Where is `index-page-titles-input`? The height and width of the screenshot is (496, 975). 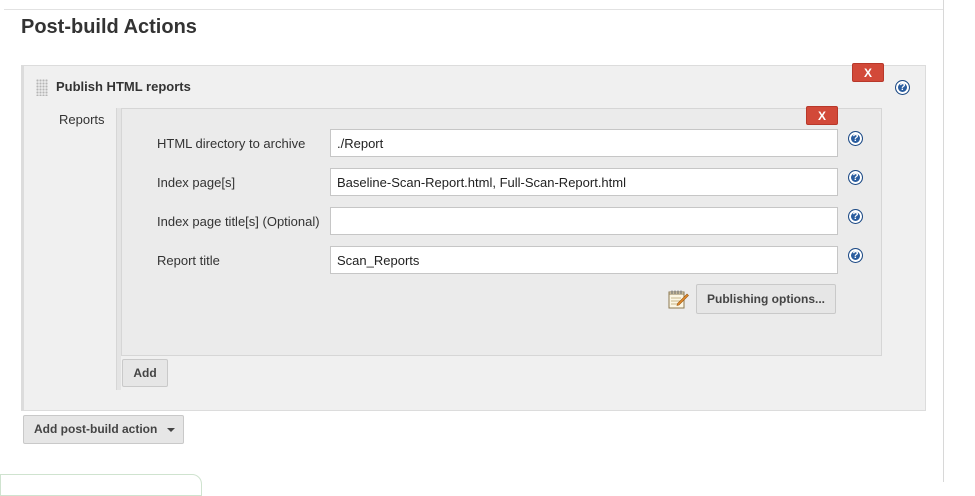 index-page-titles-input is located at coordinates (584, 221).